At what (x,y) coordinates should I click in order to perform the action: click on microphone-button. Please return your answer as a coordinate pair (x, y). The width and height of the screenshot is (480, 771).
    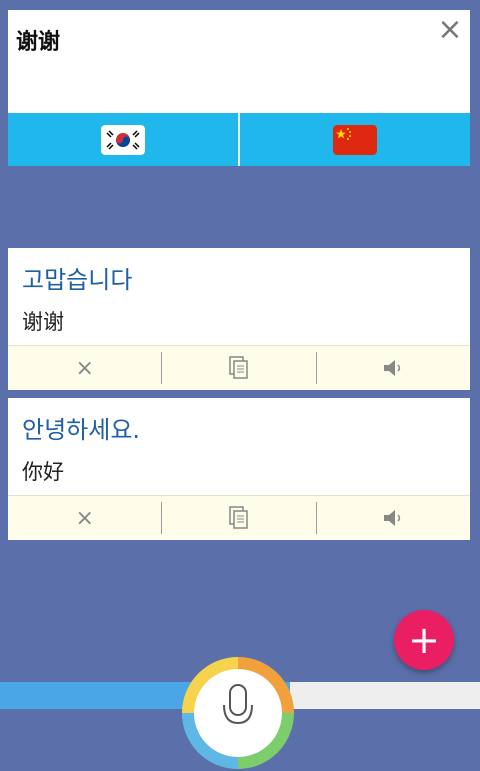
    Looking at the image, I should click on (238, 713).